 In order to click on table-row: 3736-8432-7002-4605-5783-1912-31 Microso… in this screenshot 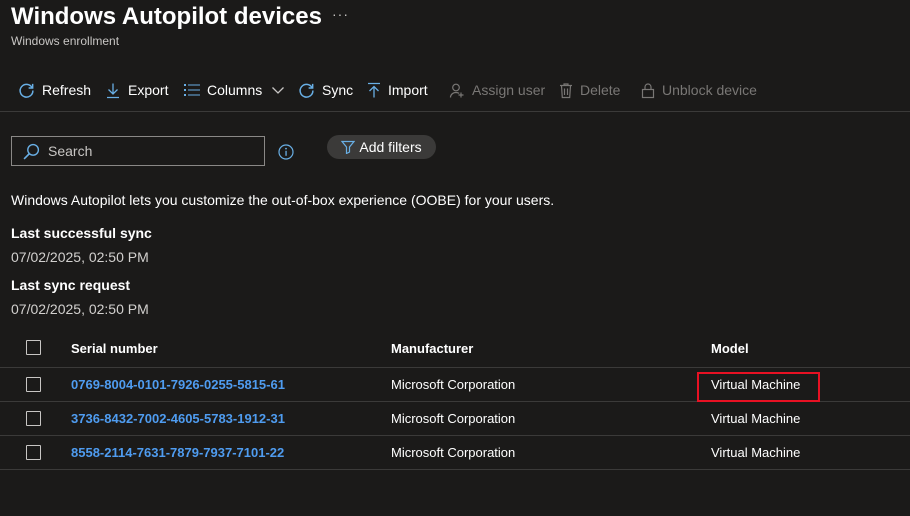, I will do `click(455, 419)`.